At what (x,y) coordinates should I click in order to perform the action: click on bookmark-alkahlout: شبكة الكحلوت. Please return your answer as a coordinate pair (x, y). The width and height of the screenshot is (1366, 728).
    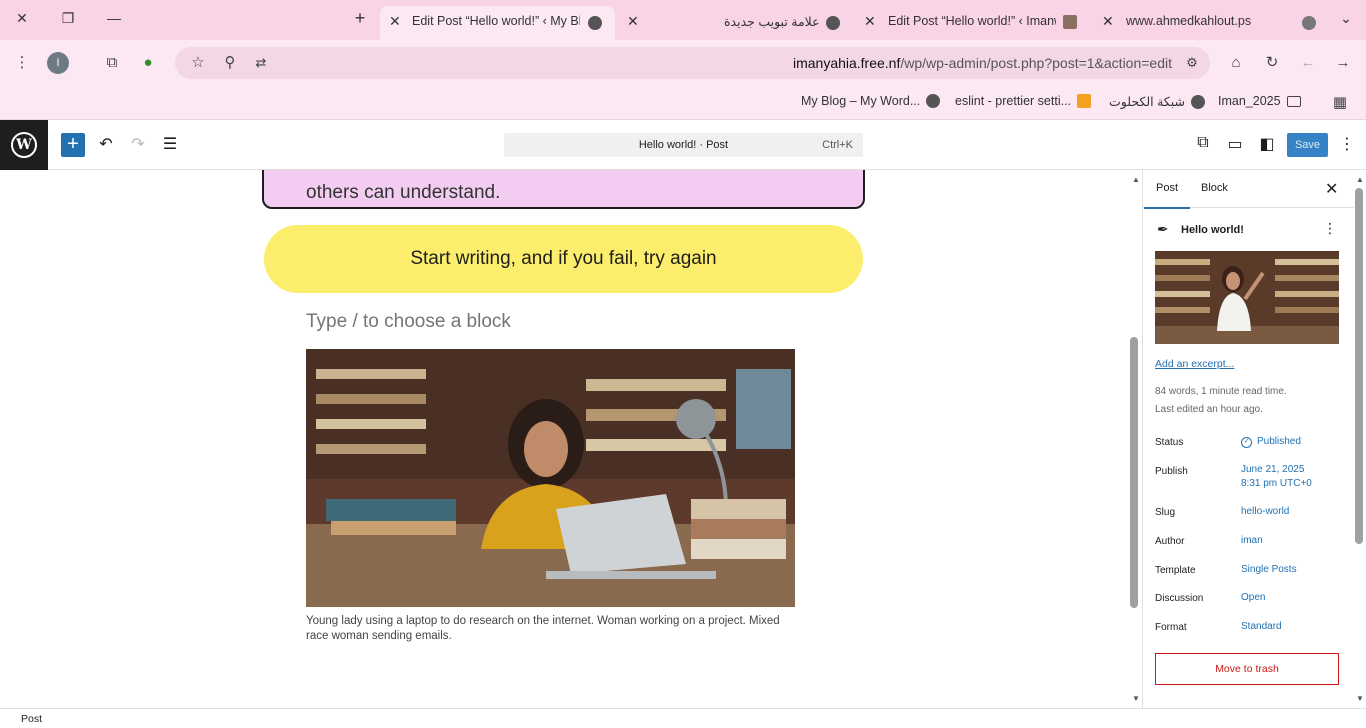
    Looking at the image, I should click on (1157, 101).